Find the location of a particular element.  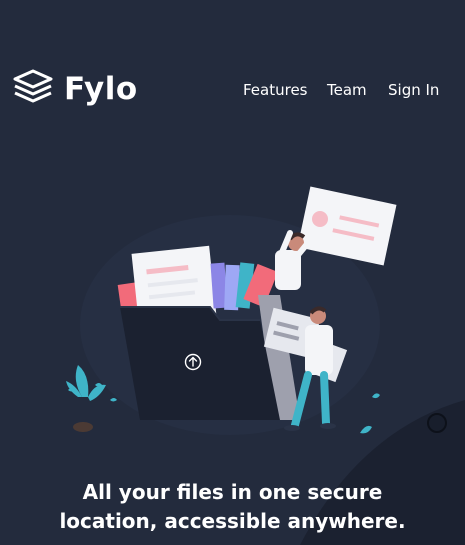

main-nav: Features Team Sign In is located at coordinates (232, 92).